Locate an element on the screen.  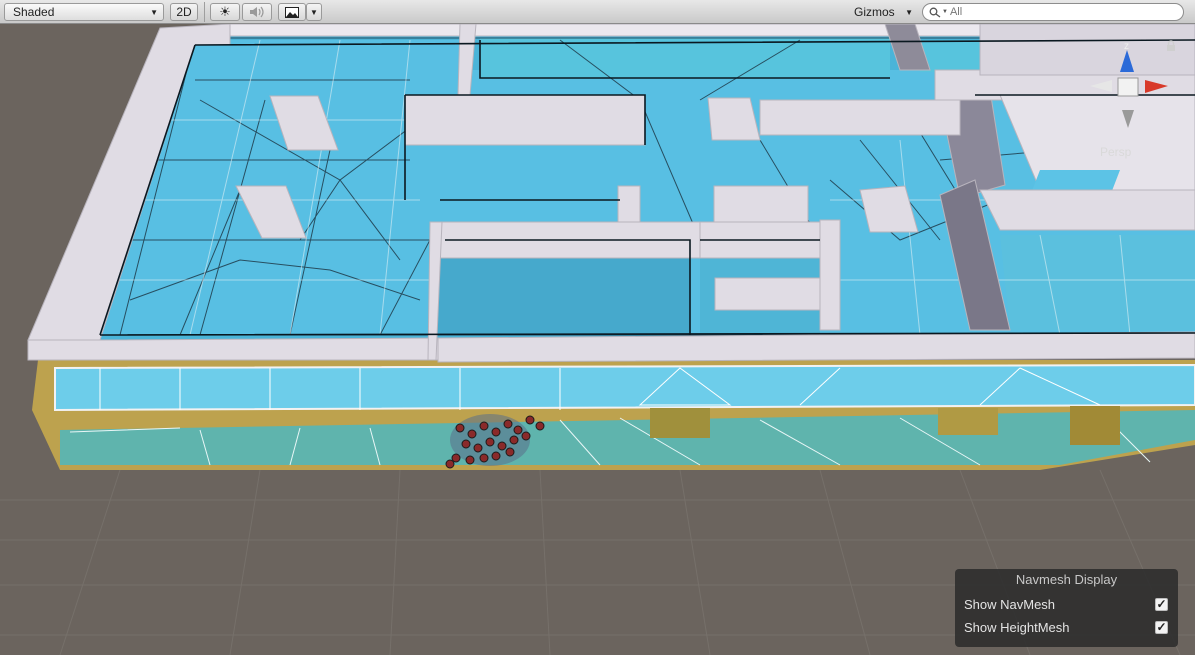
scene-search-input: ▼ All is located at coordinates (1053, 12).